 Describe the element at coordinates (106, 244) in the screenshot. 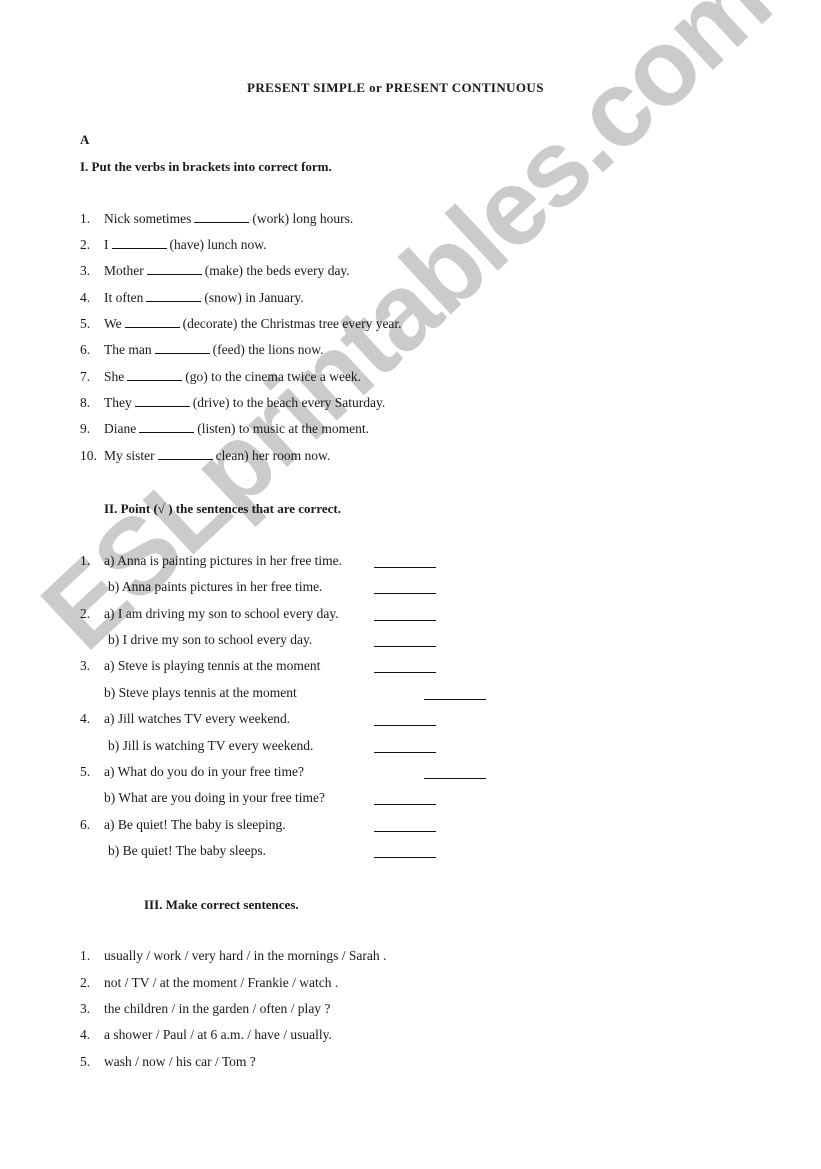

I see `item-text-before: I` at that location.